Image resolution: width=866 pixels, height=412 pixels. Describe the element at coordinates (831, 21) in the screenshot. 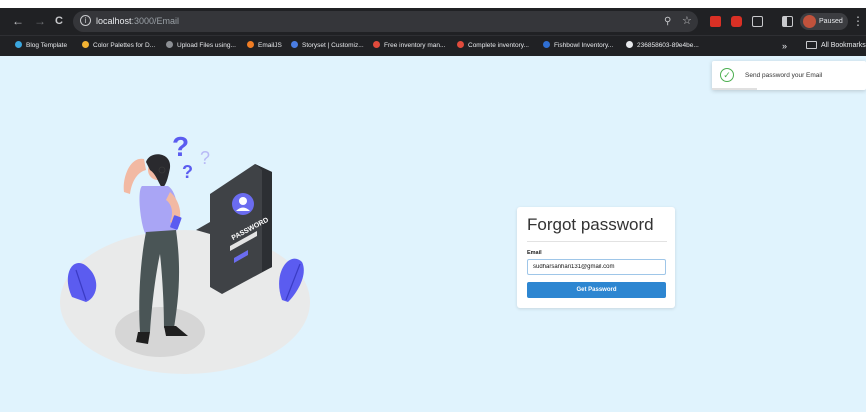

I see `profile-status: Paused` at that location.